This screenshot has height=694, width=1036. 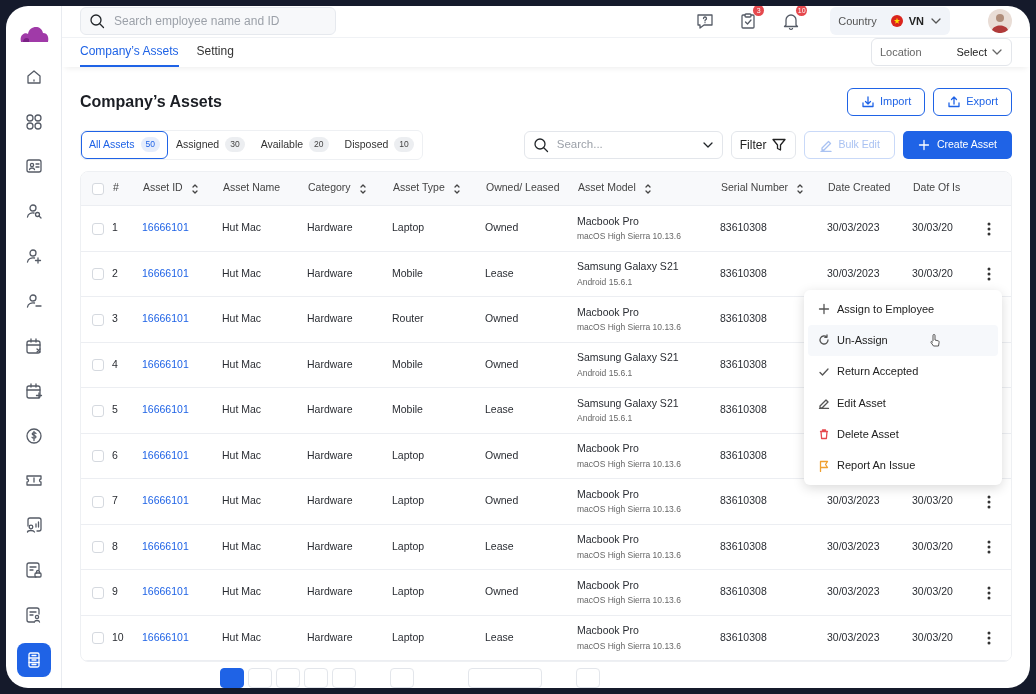 I want to click on filter-button: Filter, so click(x=763, y=144).